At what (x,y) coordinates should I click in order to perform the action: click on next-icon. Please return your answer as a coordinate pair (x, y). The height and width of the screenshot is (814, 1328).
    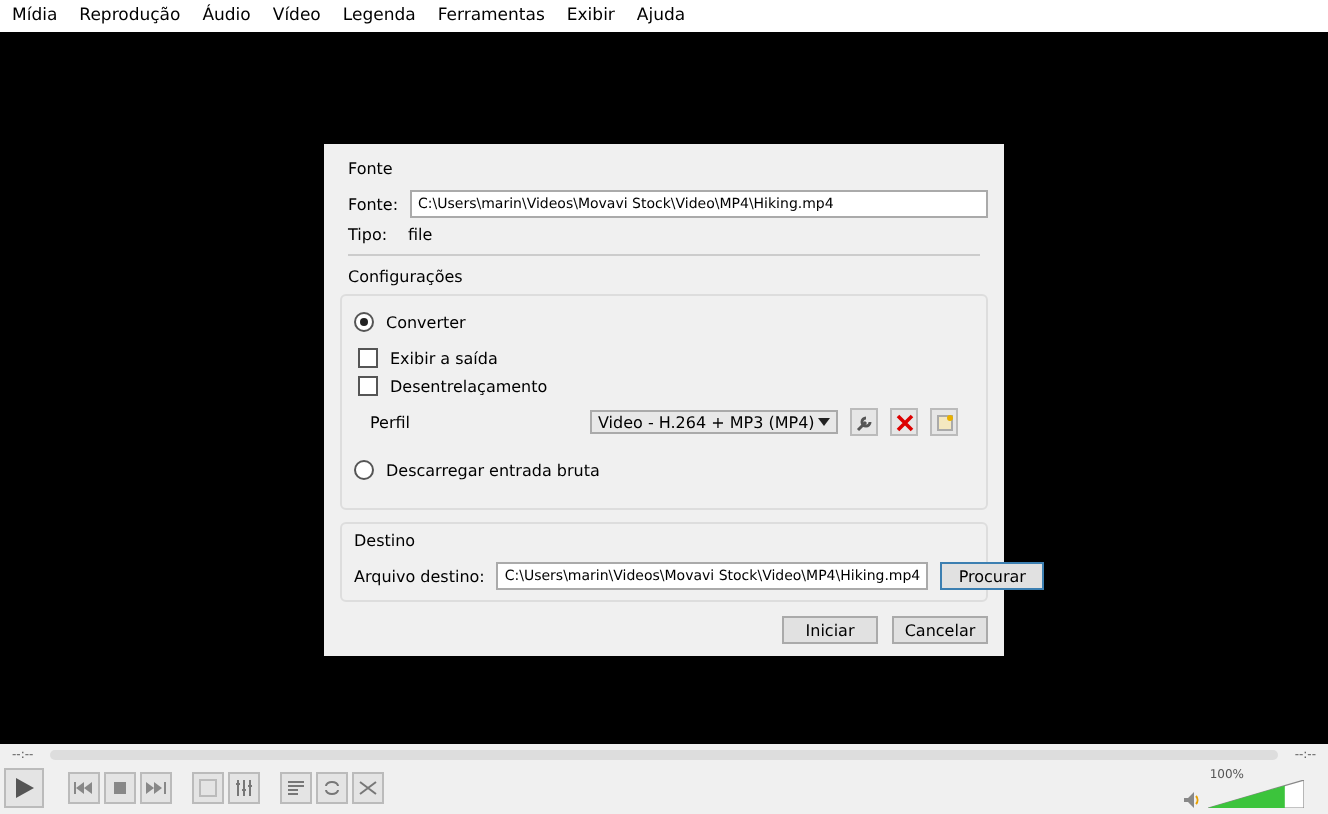
    Looking at the image, I should click on (156, 788).